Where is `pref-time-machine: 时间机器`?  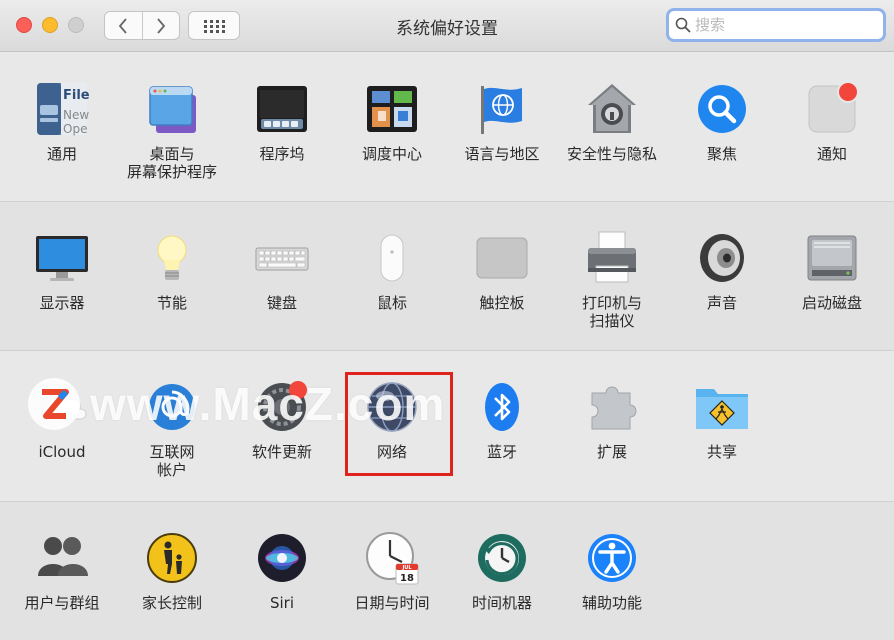
pref-time-machine: 时间机器 is located at coordinates (502, 571).